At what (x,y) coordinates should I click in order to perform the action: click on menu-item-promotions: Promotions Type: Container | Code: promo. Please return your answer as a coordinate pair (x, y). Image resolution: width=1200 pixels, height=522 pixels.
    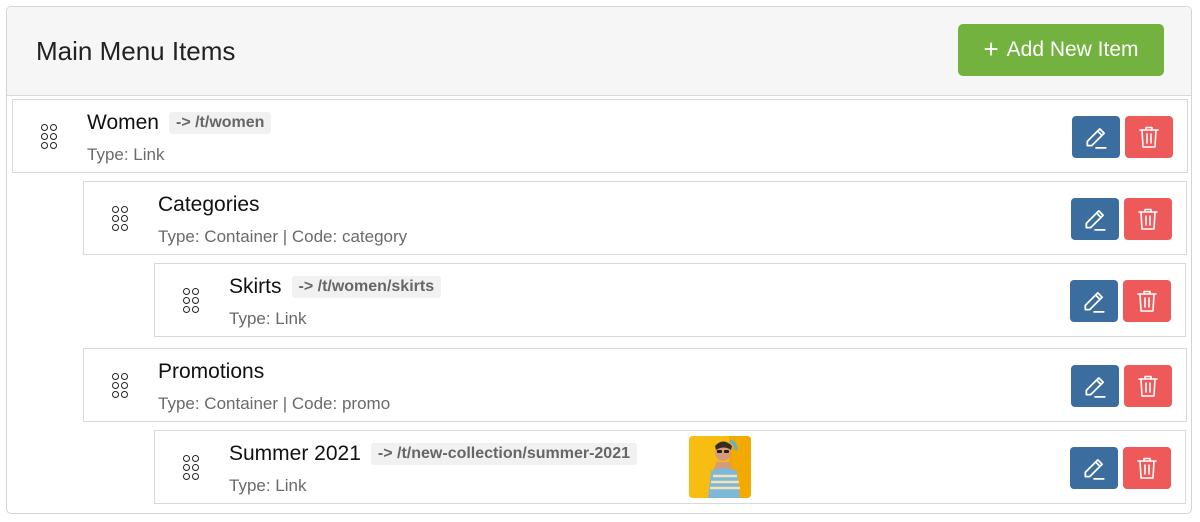
    Looking at the image, I should click on (635, 385).